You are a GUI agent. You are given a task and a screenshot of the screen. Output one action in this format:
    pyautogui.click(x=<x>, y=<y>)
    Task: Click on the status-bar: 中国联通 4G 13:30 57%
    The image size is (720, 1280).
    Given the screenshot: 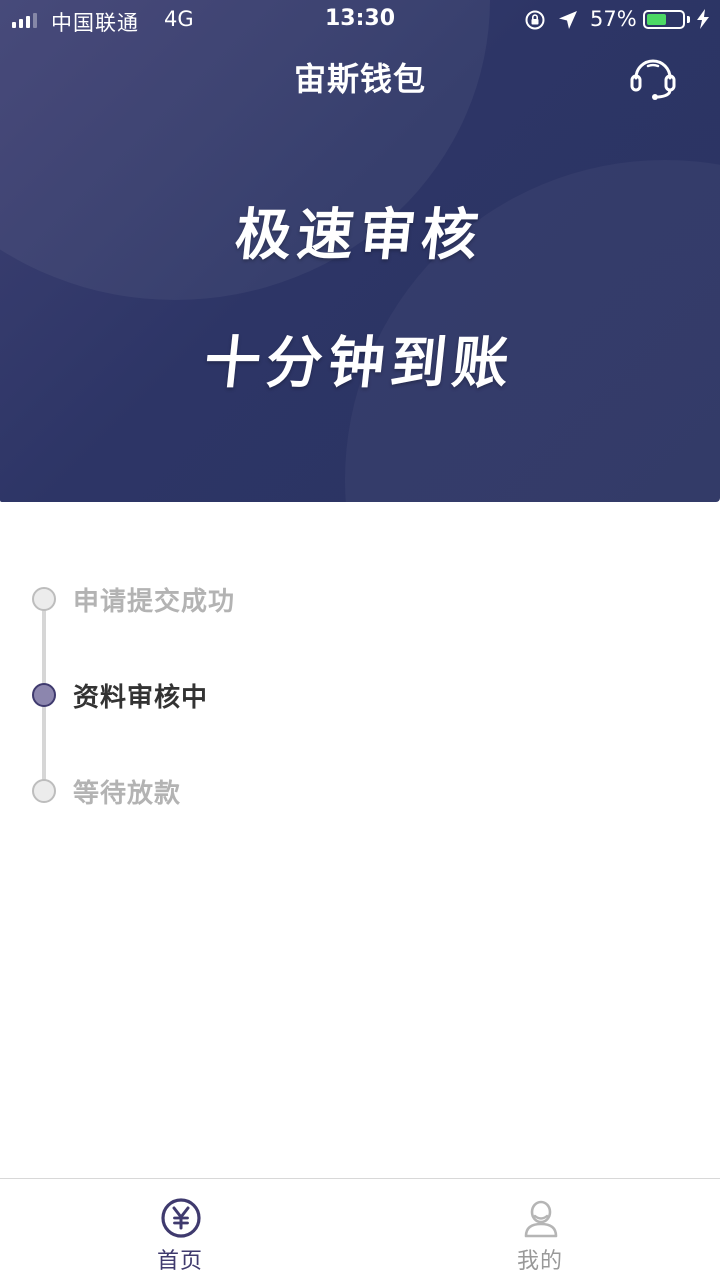 What is the action you would take?
    pyautogui.click(x=360, y=20)
    